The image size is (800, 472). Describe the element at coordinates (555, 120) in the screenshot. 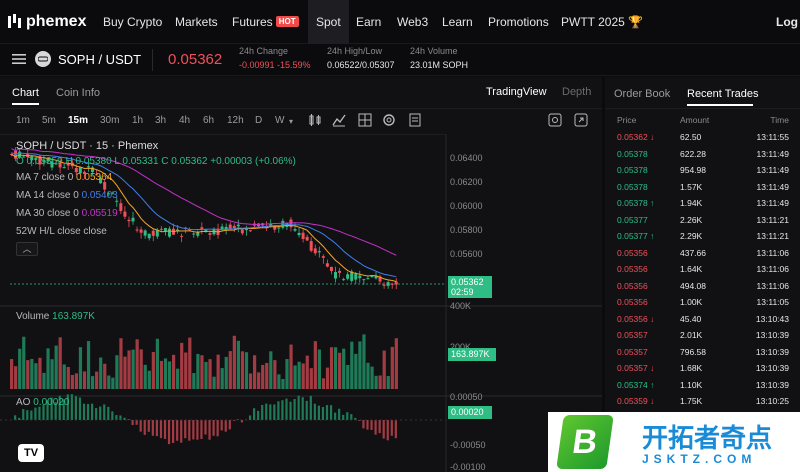

I see `screenshot-icon` at that location.